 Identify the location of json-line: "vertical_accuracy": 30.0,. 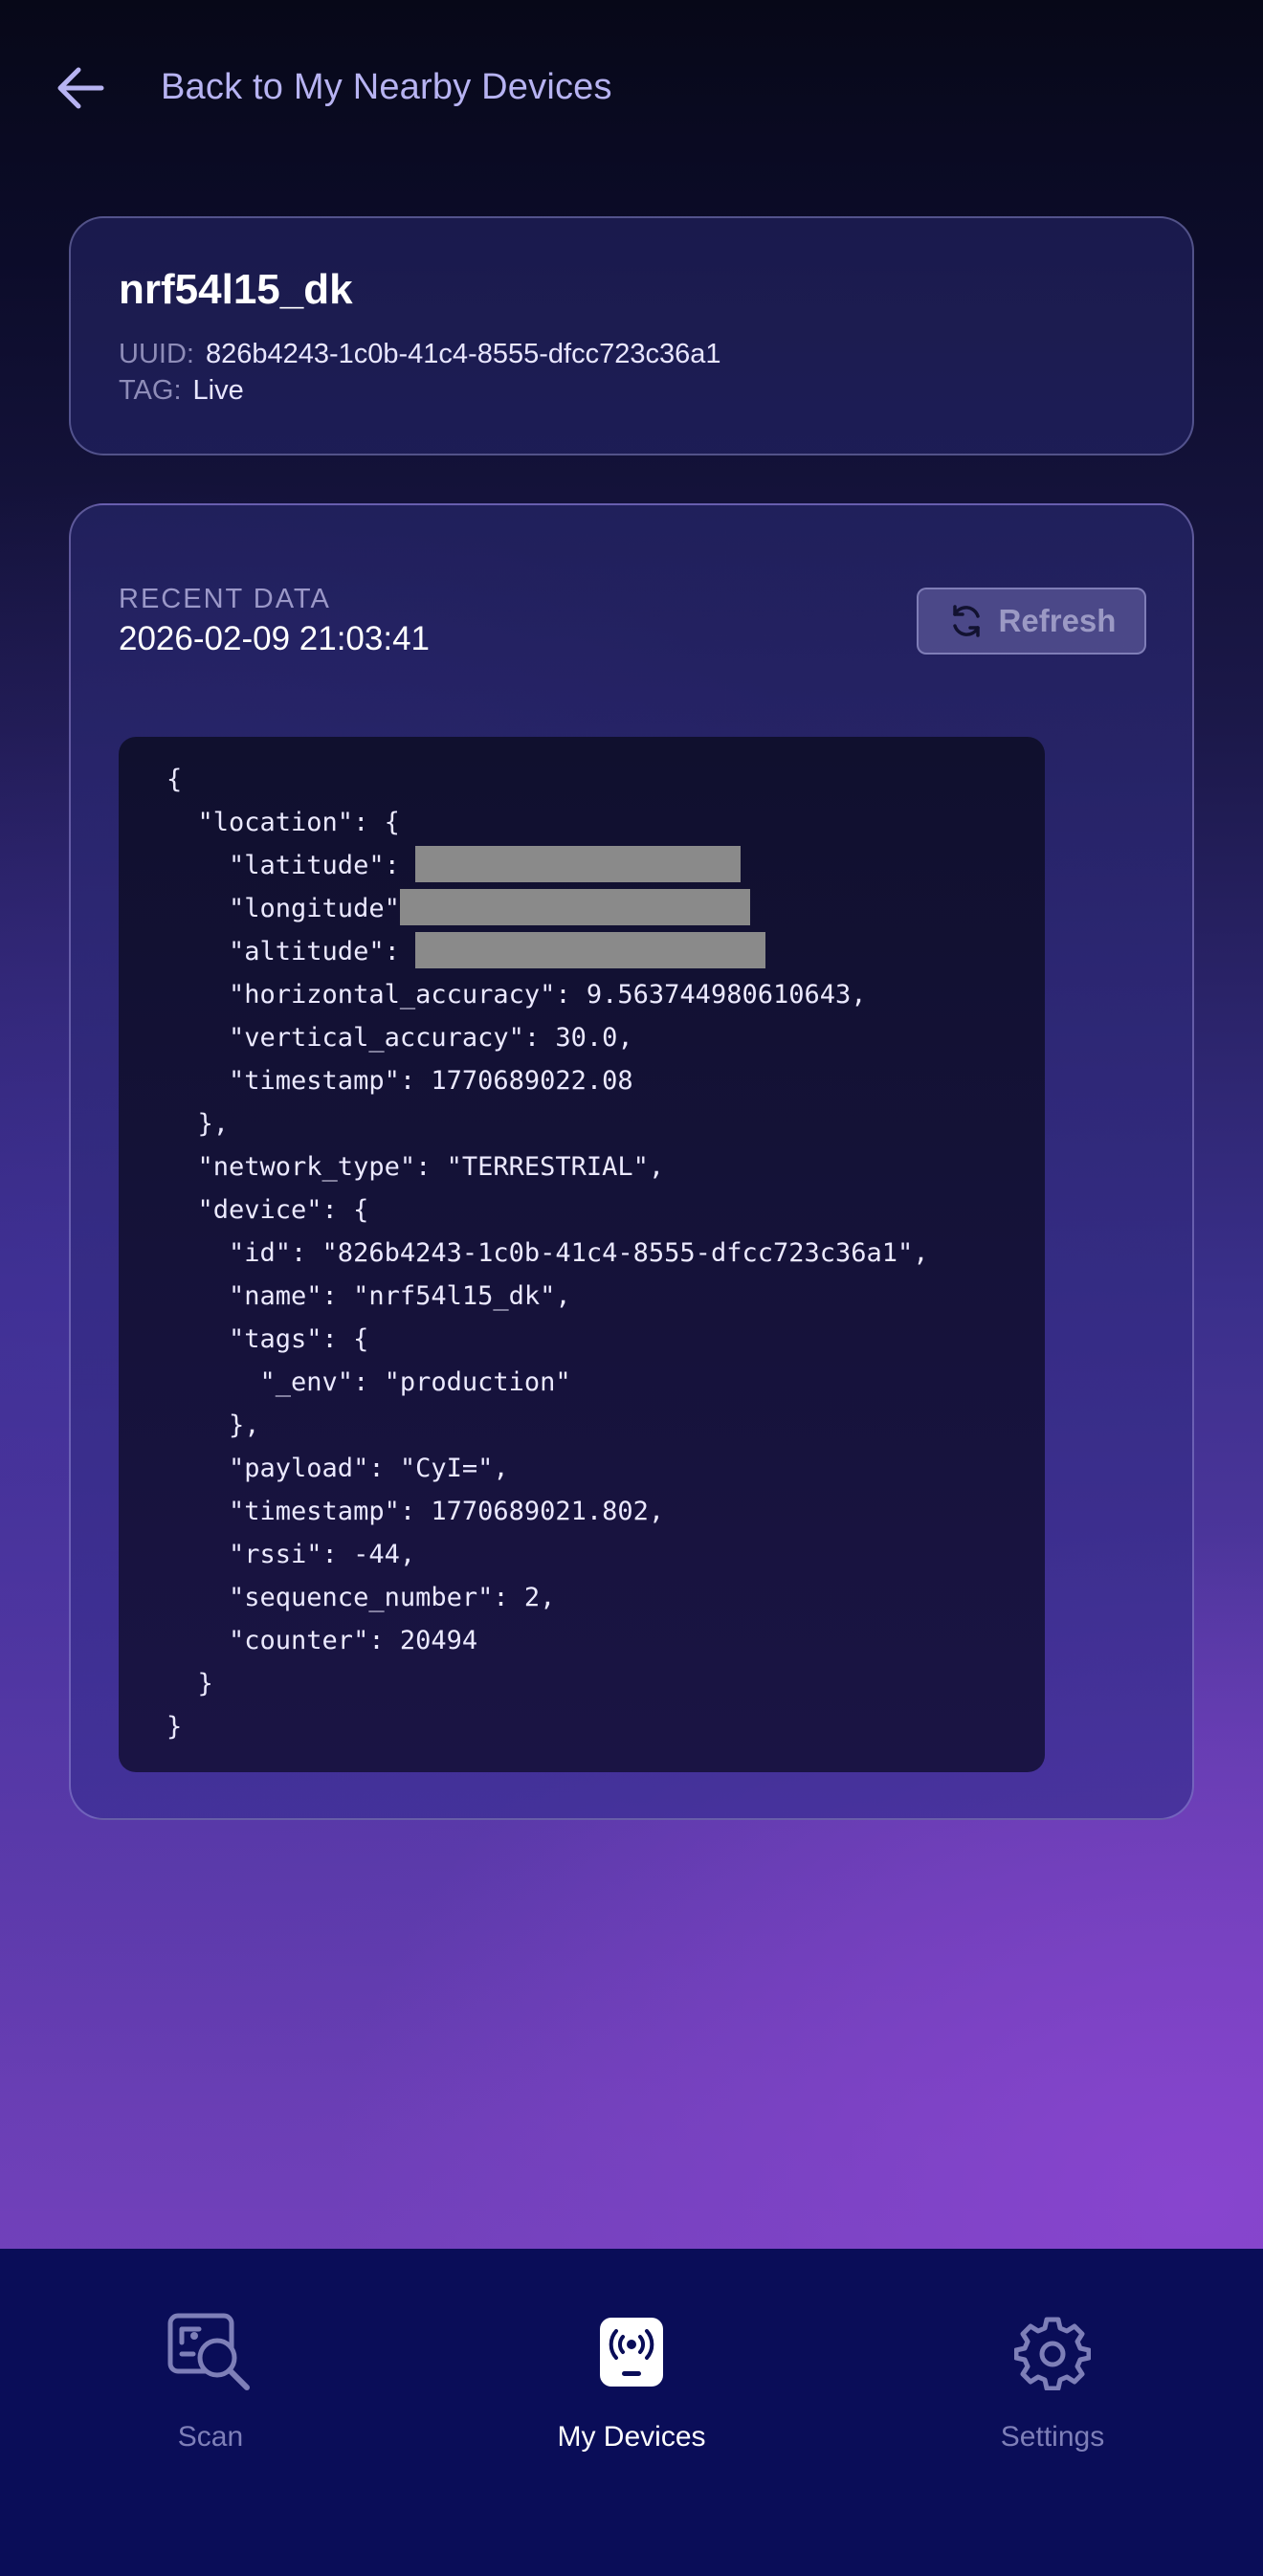
(605, 1037).